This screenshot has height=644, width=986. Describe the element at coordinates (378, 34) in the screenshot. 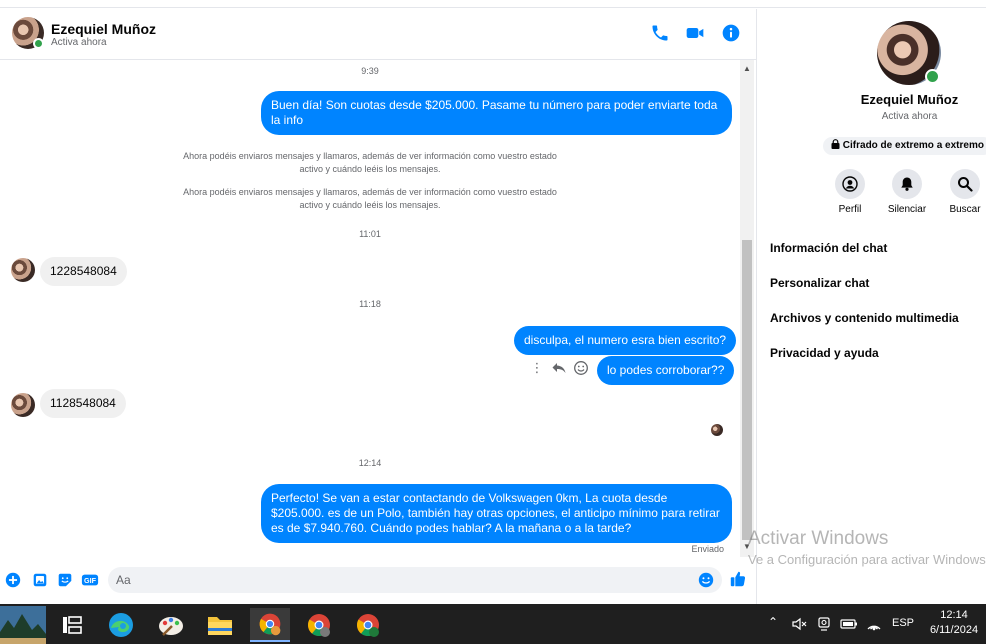

I see `chat-header: Ezequiel Muñoz Activa ahora` at that location.